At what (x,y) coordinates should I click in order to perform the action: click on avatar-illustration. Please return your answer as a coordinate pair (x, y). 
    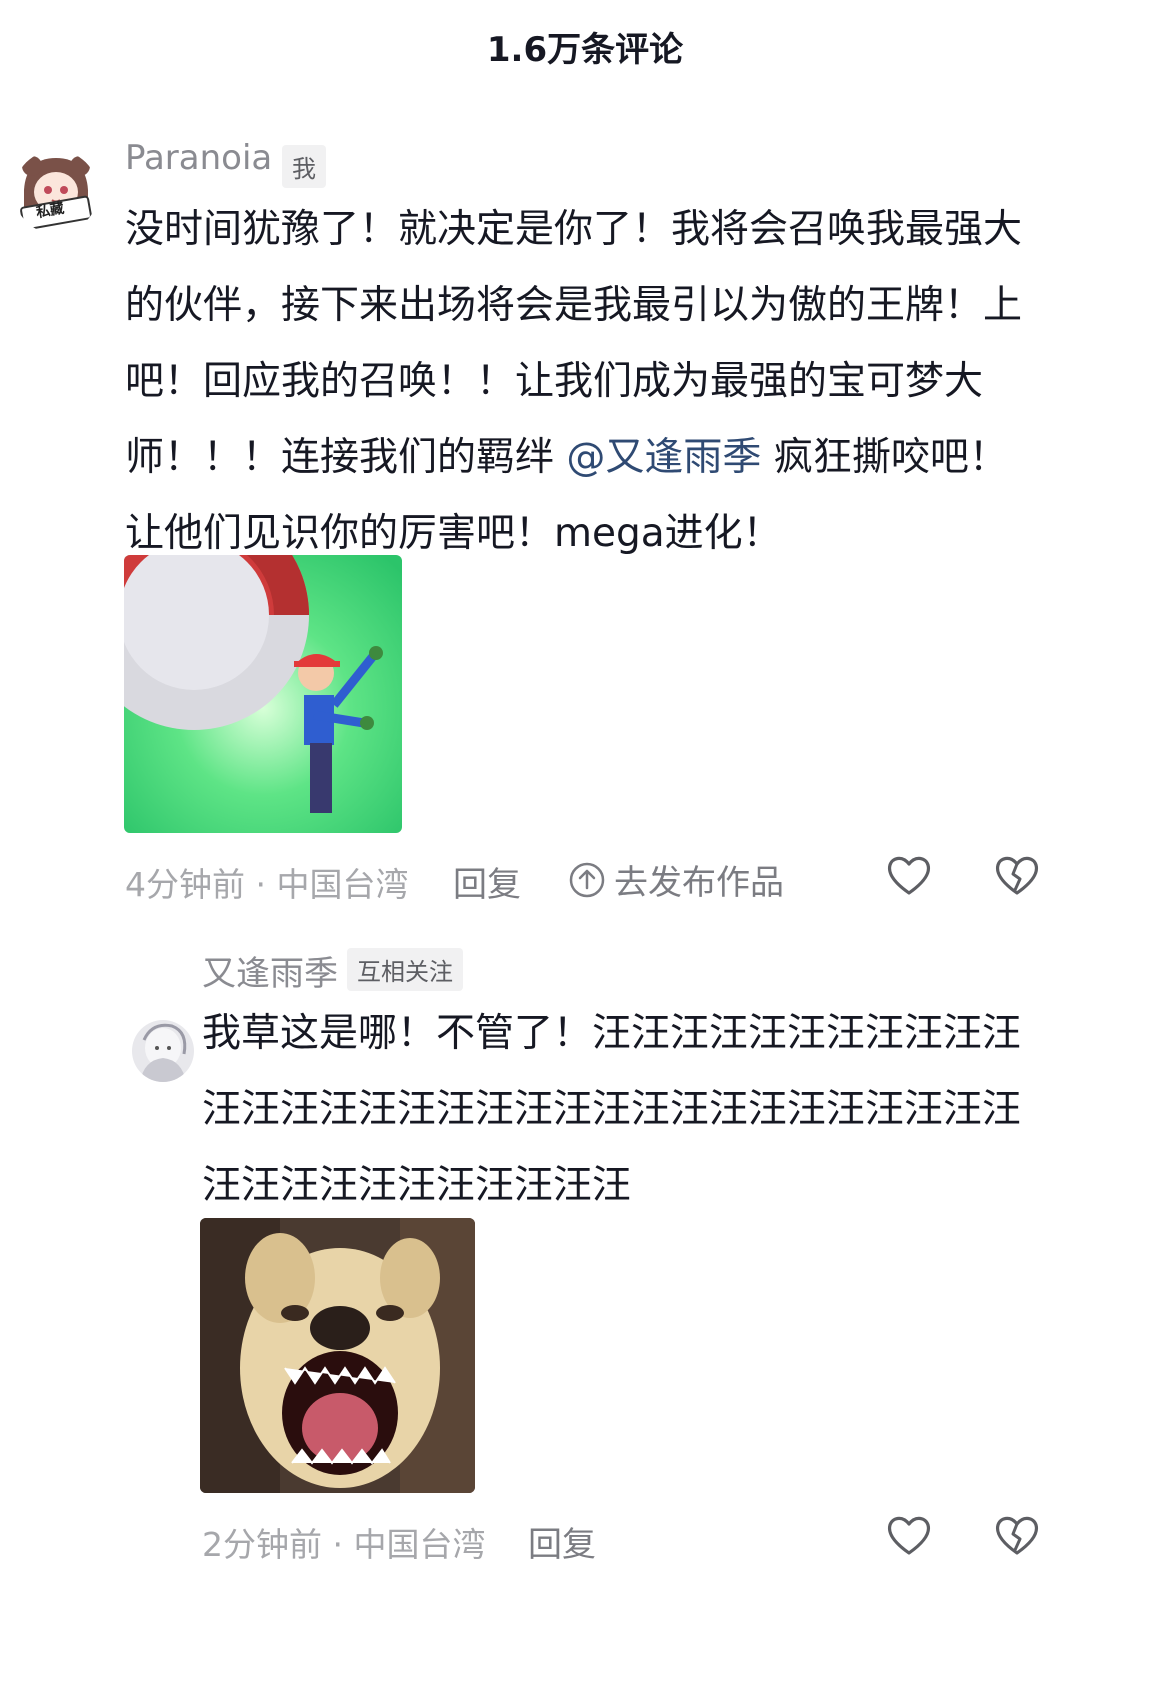
    Looking at the image, I should click on (56, 192).